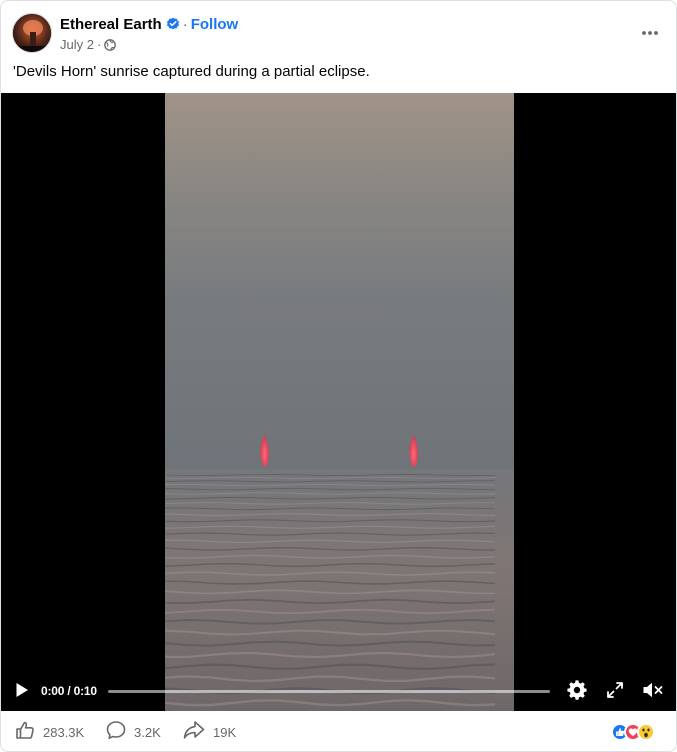  I want to click on post-date: July 2, so click(77, 44).